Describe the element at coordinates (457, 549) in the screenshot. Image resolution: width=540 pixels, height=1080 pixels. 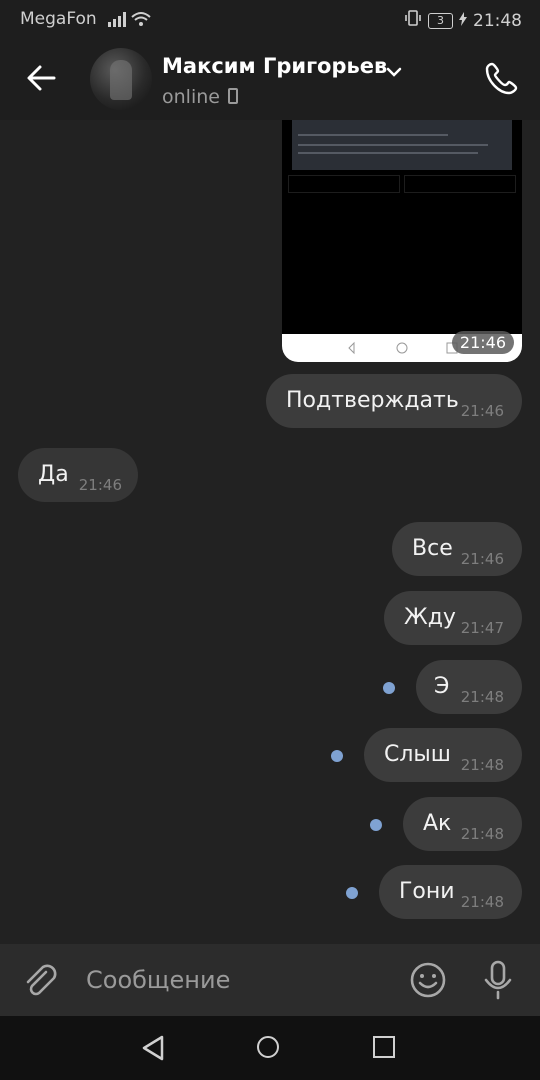
I see `message-bubble: Все 21:46` at that location.